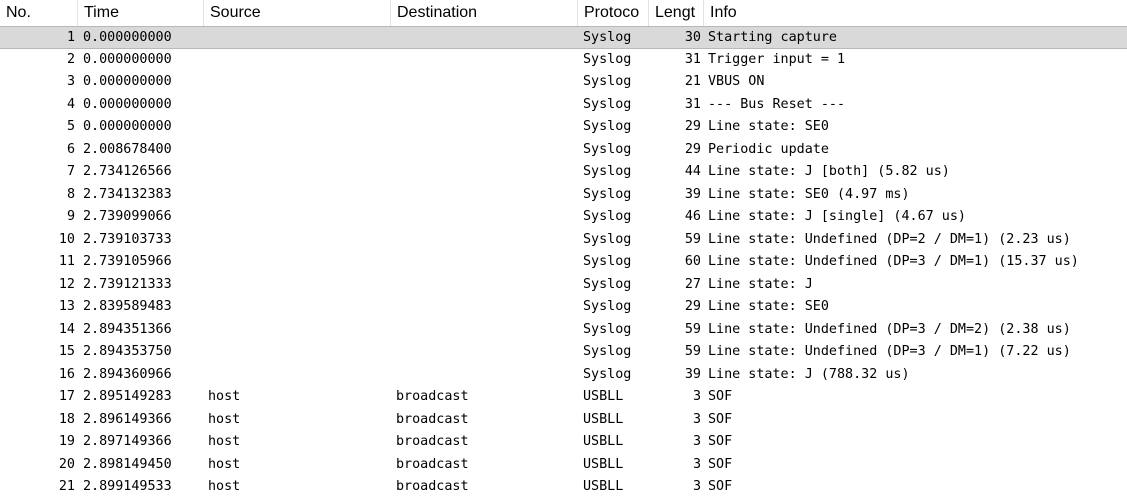  What do you see at coordinates (66, 396) in the screenshot?
I see `packet-number: 17` at bounding box center [66, 396].